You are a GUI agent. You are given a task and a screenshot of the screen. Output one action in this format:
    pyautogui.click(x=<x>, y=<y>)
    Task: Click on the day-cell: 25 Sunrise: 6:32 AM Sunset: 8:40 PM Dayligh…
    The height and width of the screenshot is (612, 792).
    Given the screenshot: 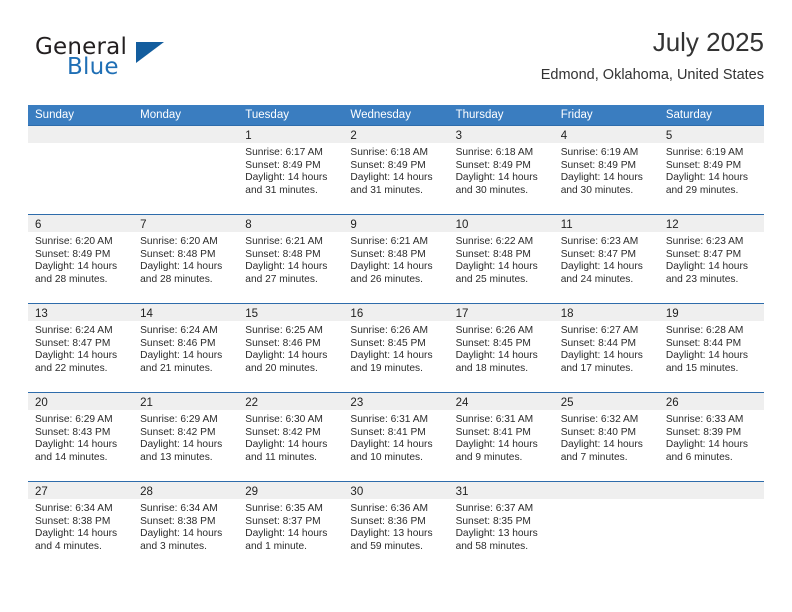 What is the action you would take?
    pyautogui.click(x=606, y=436)
    